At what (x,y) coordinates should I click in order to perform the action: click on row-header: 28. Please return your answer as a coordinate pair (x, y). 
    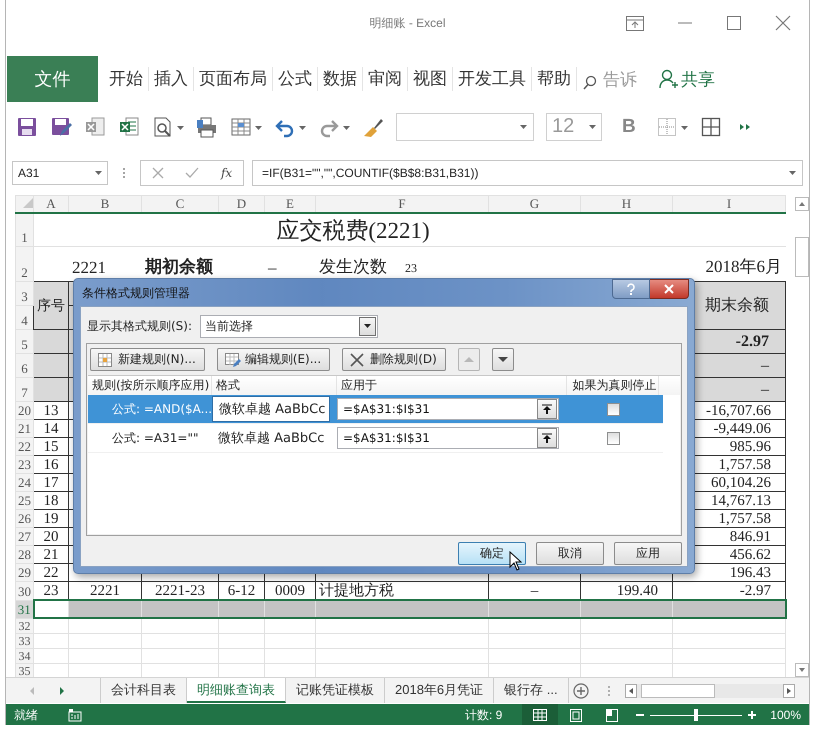
    Looking at the image, I should click on (25, 555).